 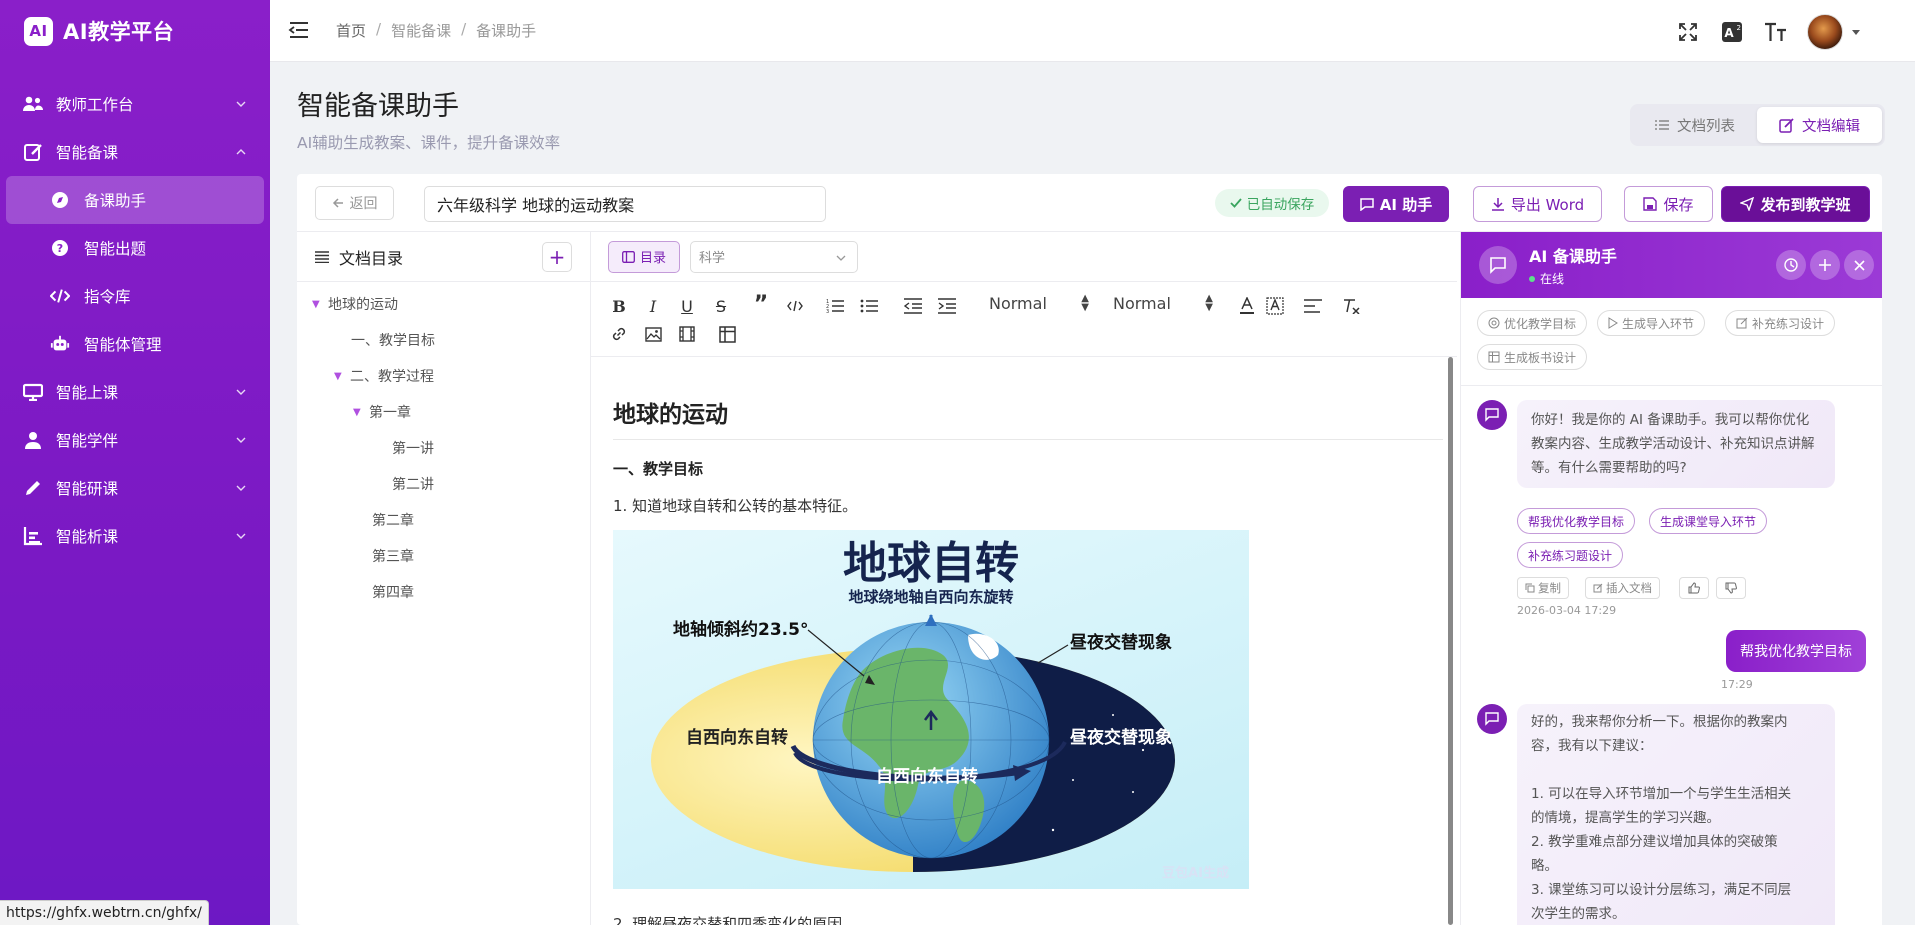 What do you see at coordinates (1780, 323) in the screenshot?
I see `quick-add-exercises: 补充练习设计` at bounding box center [1780, 323].